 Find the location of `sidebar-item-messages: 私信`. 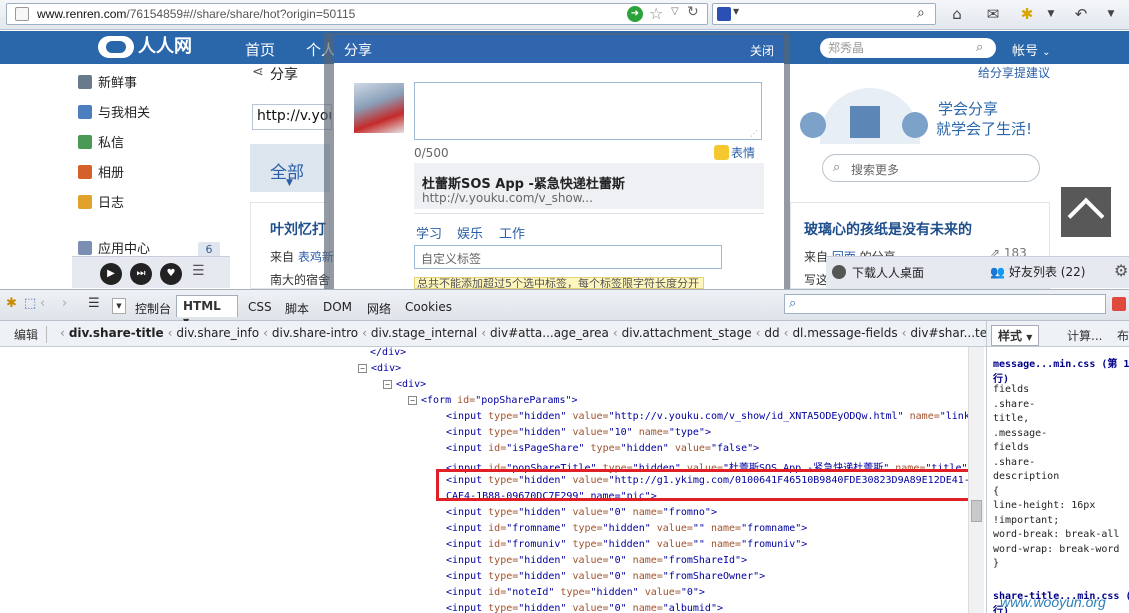

sidebar-item-messages: 私信 is located at coordinates (101, 144).